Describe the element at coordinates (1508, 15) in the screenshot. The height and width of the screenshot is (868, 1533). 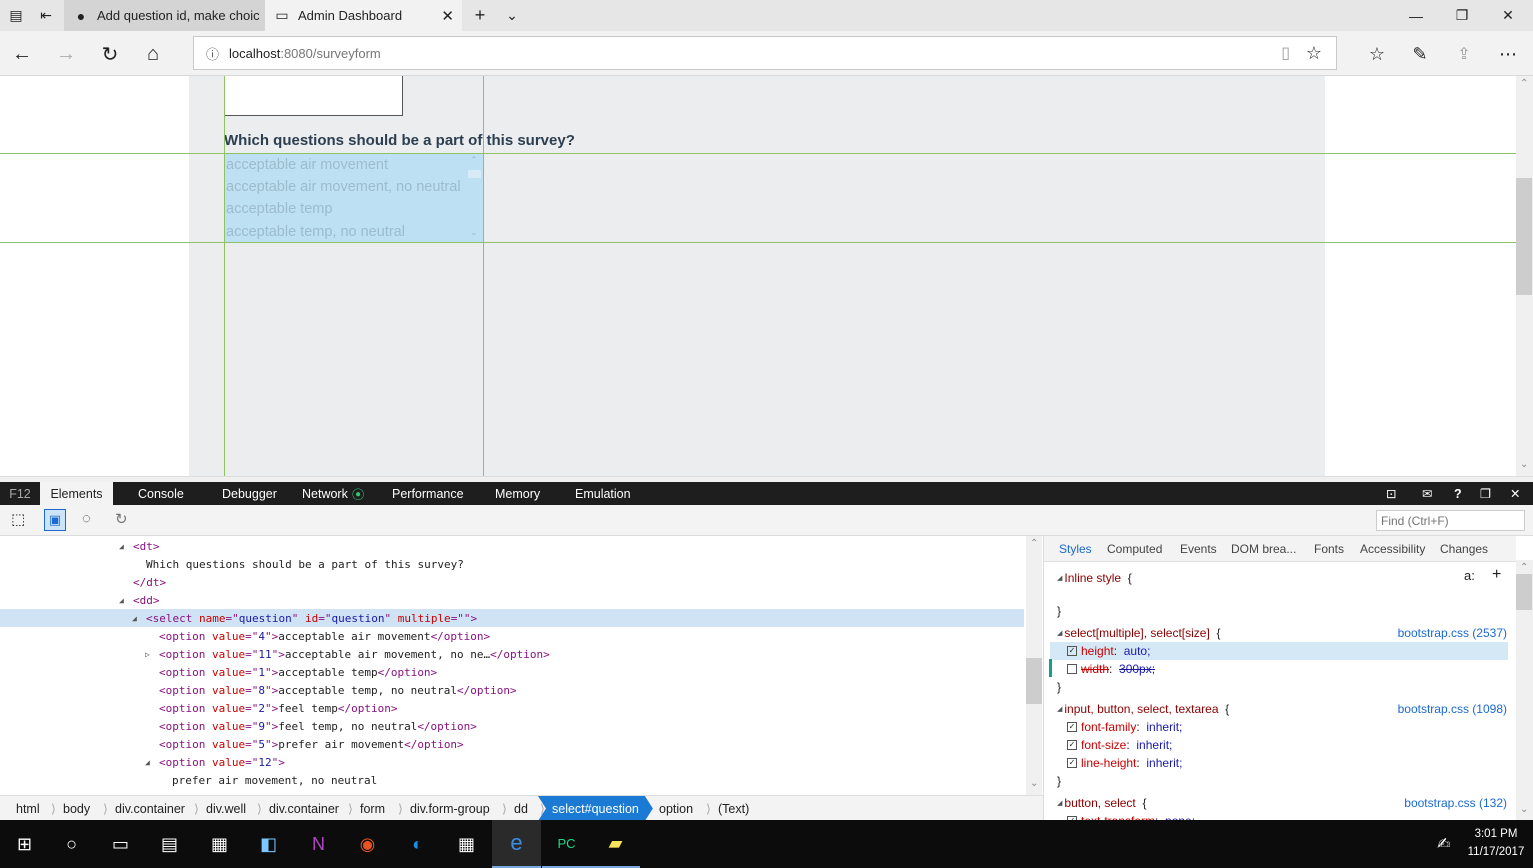
I see `close-window-icon: ✕` at that location.